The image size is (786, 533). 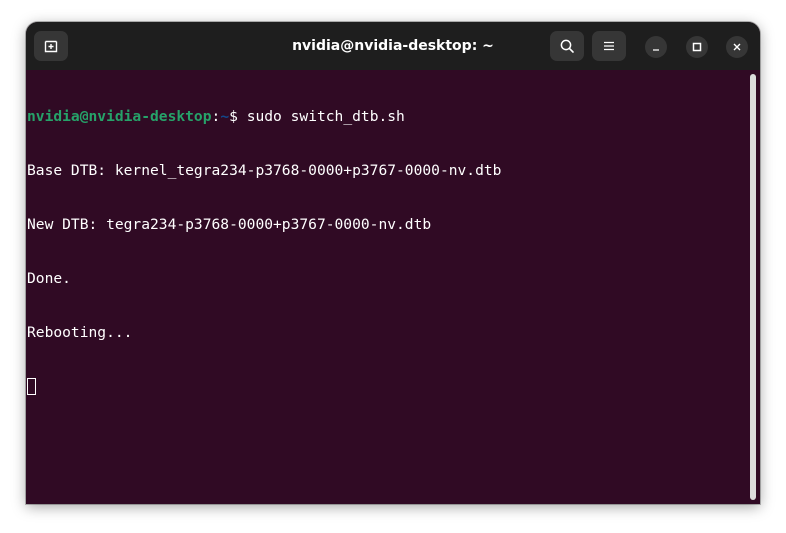 I want to click on title-bar: nvidia@nvidia-desktop: ~, so click(x=393, y=46).